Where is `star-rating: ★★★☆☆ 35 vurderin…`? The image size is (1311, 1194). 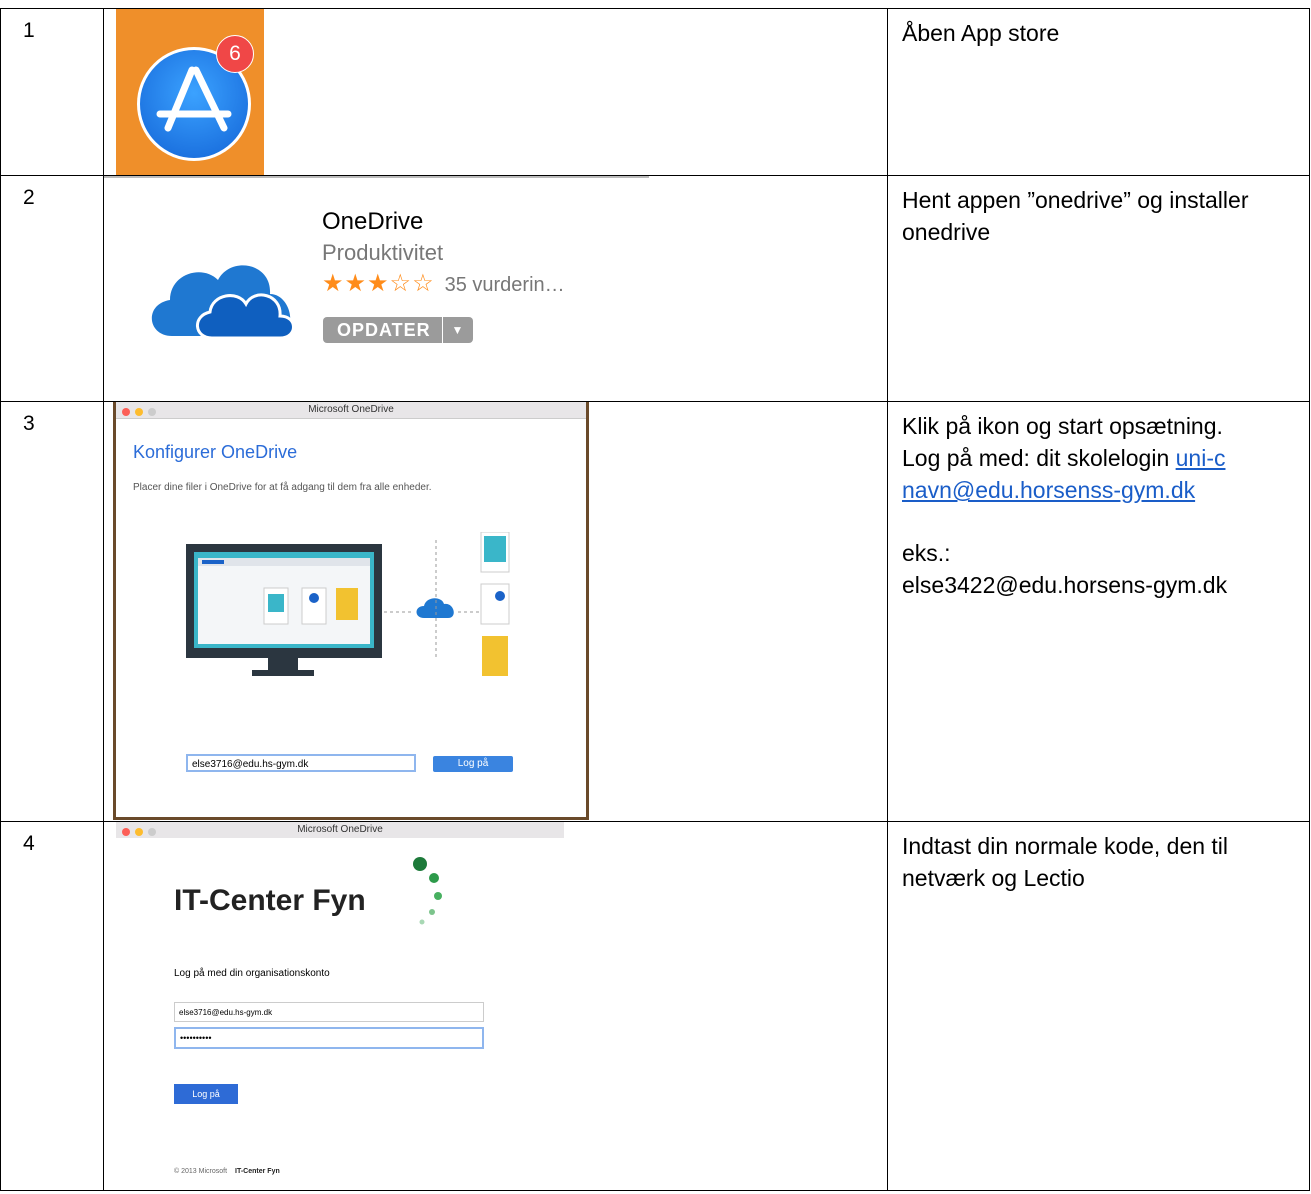
star-rating: ★★★☆☆ 35 vurderin… is located at coordinates (443, 283).